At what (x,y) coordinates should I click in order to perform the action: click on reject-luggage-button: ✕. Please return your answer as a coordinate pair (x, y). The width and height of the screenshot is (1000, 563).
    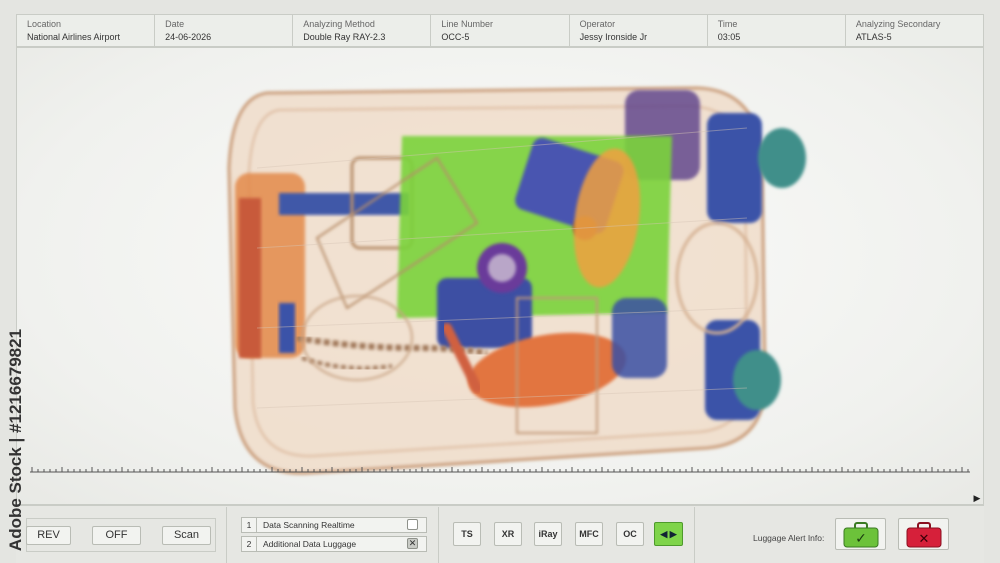
    Looking at the image, I should click on (923, 534).